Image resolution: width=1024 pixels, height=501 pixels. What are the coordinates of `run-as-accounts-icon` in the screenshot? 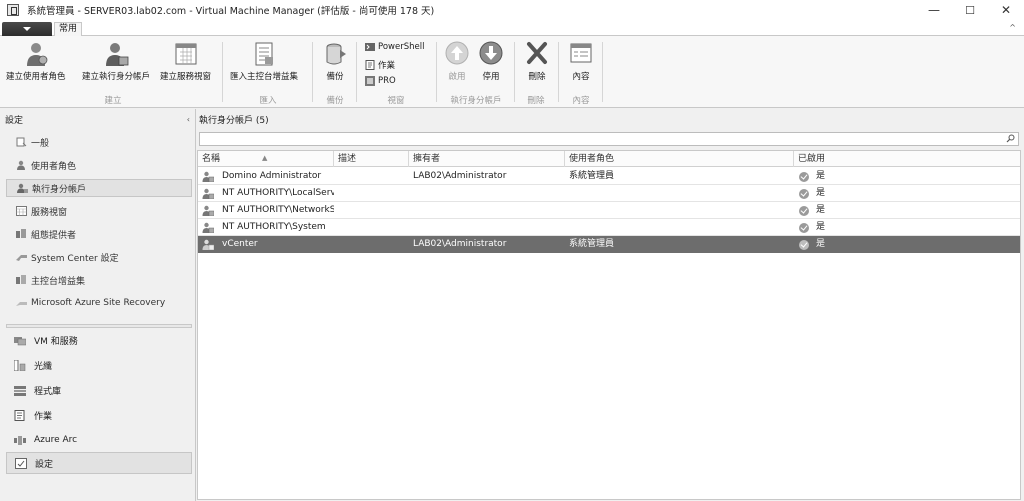 It's located at (22, 188).